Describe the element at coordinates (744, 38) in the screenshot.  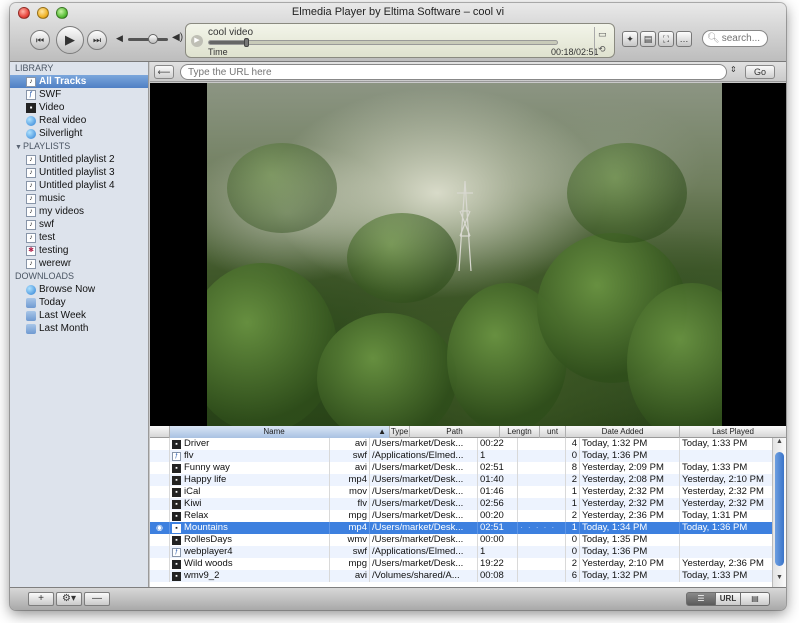
I see `search-input` at that location.